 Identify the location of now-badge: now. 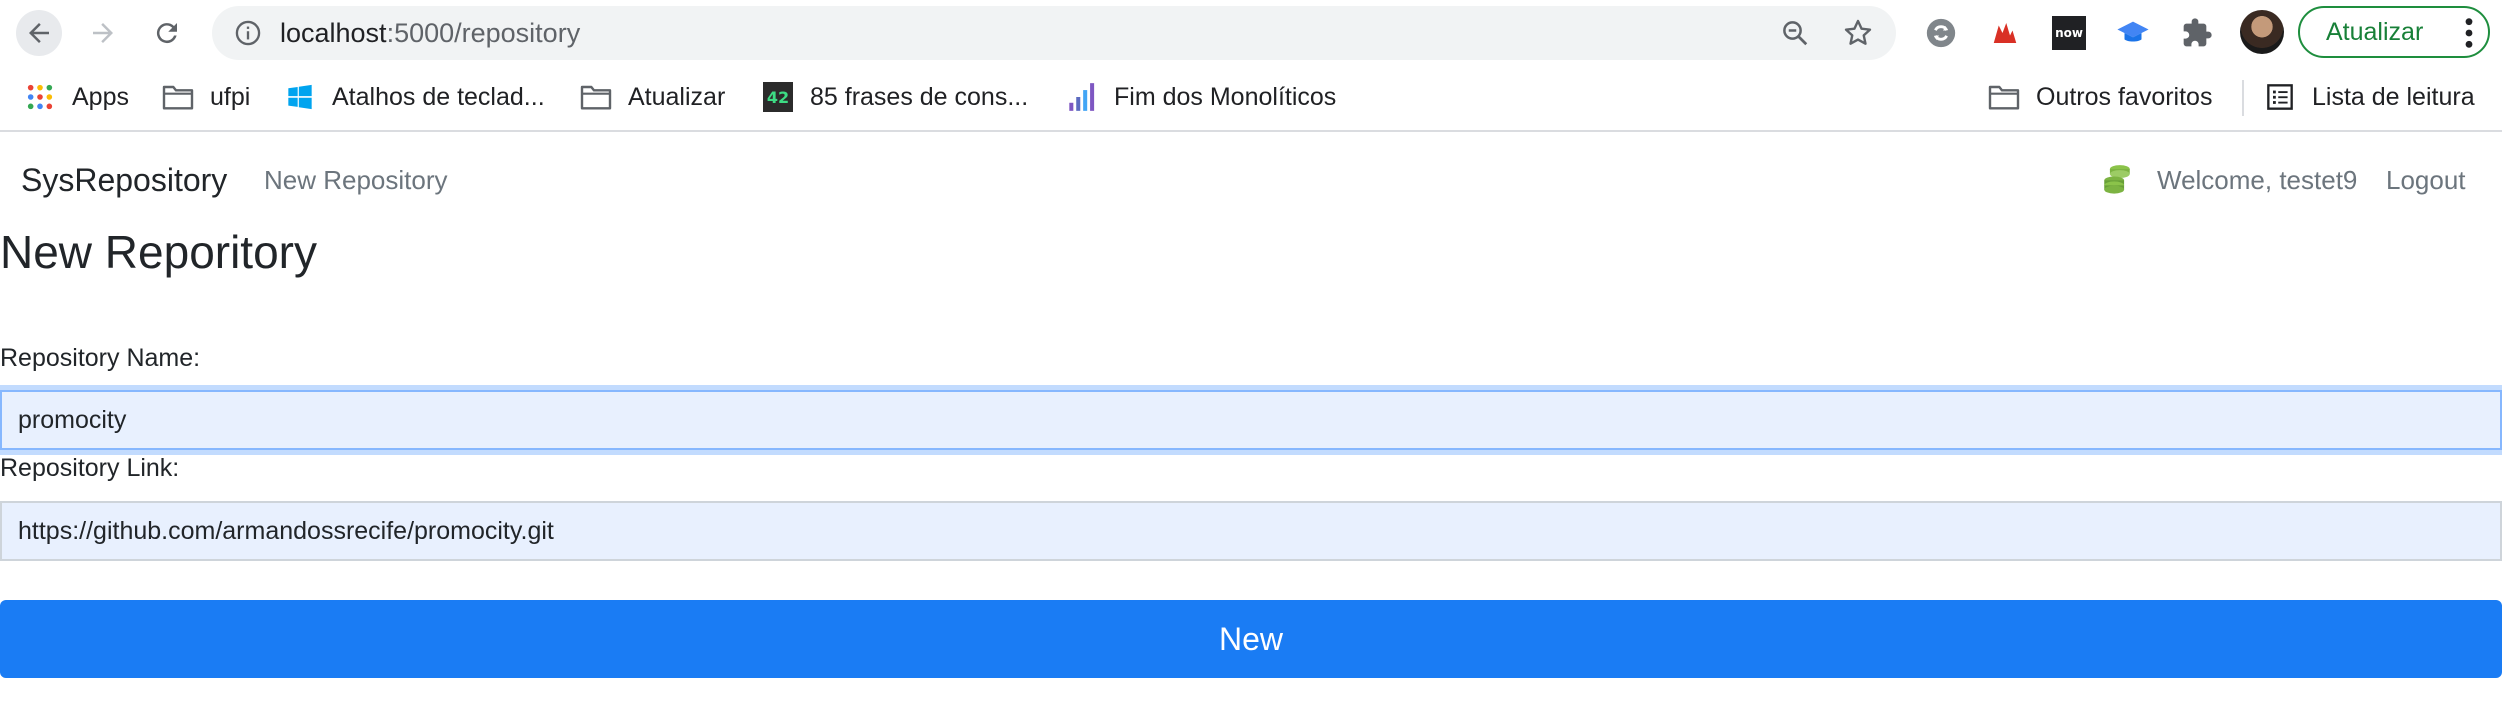
(2069, 33).